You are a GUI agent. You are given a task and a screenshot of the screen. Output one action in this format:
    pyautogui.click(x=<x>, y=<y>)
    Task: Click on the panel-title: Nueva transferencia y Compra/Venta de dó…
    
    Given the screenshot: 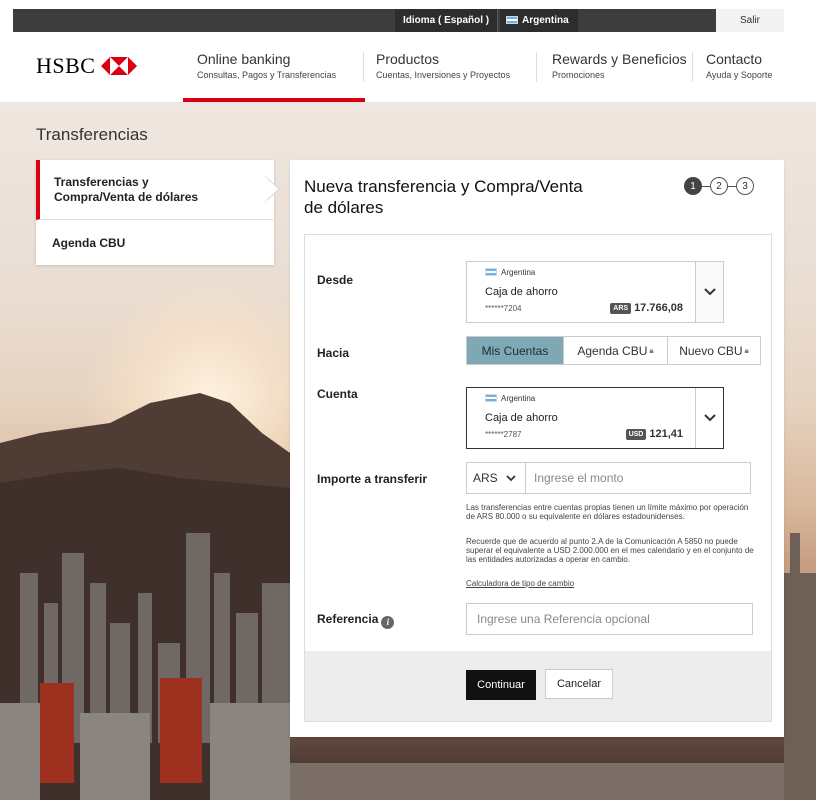 What is the action you would take?
    pyautogui.click(x=443, y=197)
    